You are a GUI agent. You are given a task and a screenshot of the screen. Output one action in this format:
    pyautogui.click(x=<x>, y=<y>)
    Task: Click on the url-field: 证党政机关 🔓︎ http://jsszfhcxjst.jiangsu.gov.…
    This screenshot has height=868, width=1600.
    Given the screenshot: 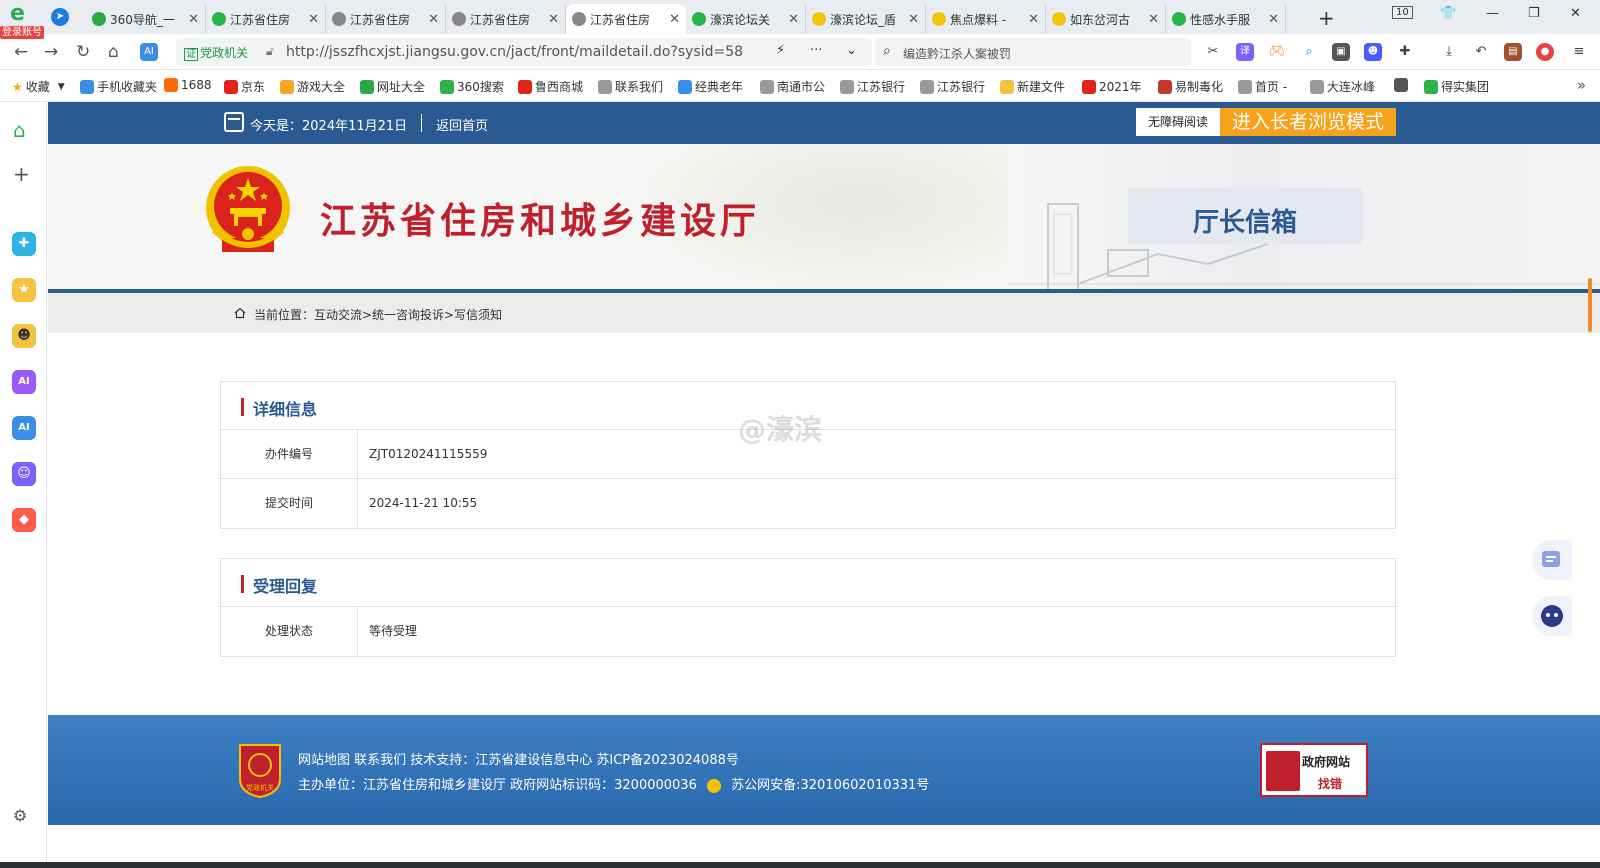 What is the action you would take?
    pyautogui.click(x=524, y=52)
    